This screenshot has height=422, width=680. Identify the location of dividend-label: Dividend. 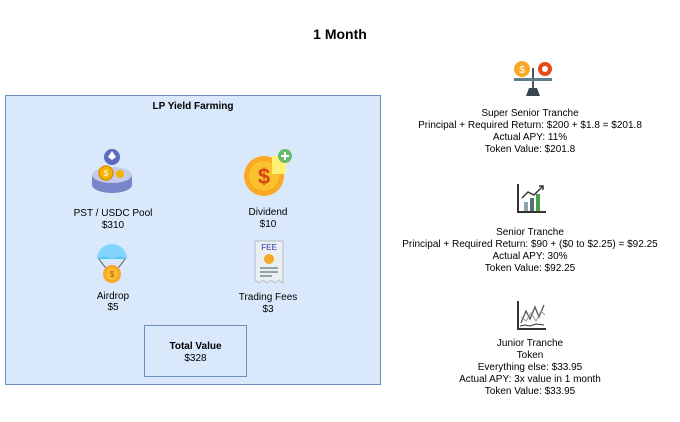
(268, 212).